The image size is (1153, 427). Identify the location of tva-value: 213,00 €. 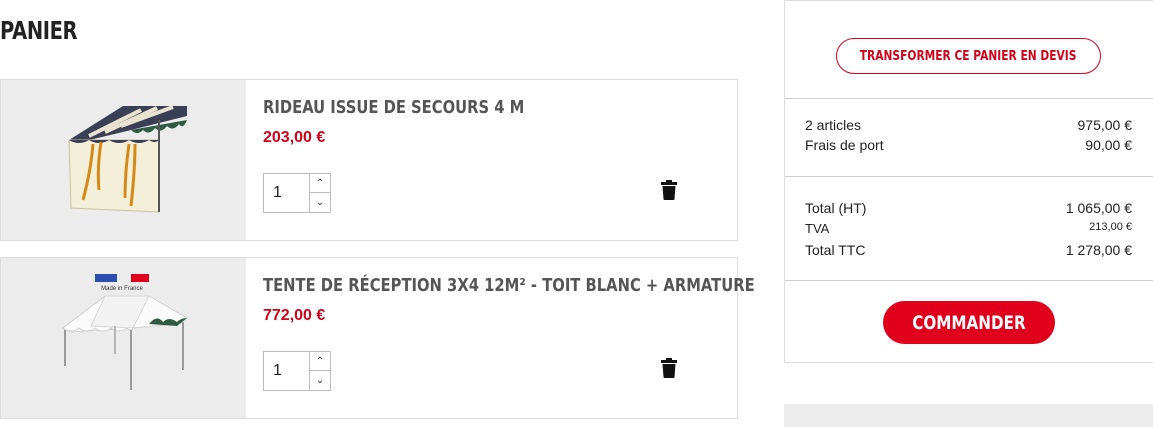
(1110, 227).